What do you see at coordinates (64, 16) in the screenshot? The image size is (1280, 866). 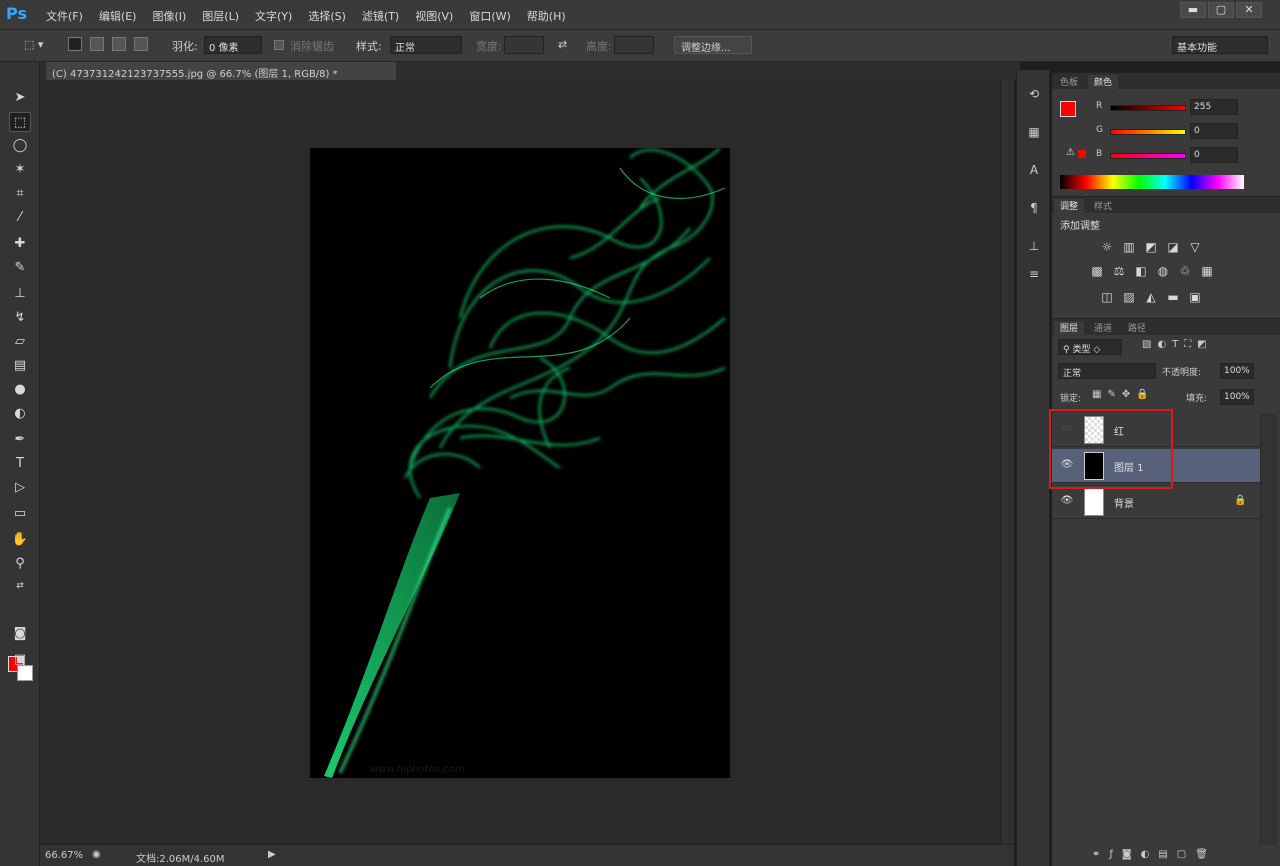 I see `menu-file: 文件(F)` at bounding box center [64, 16].